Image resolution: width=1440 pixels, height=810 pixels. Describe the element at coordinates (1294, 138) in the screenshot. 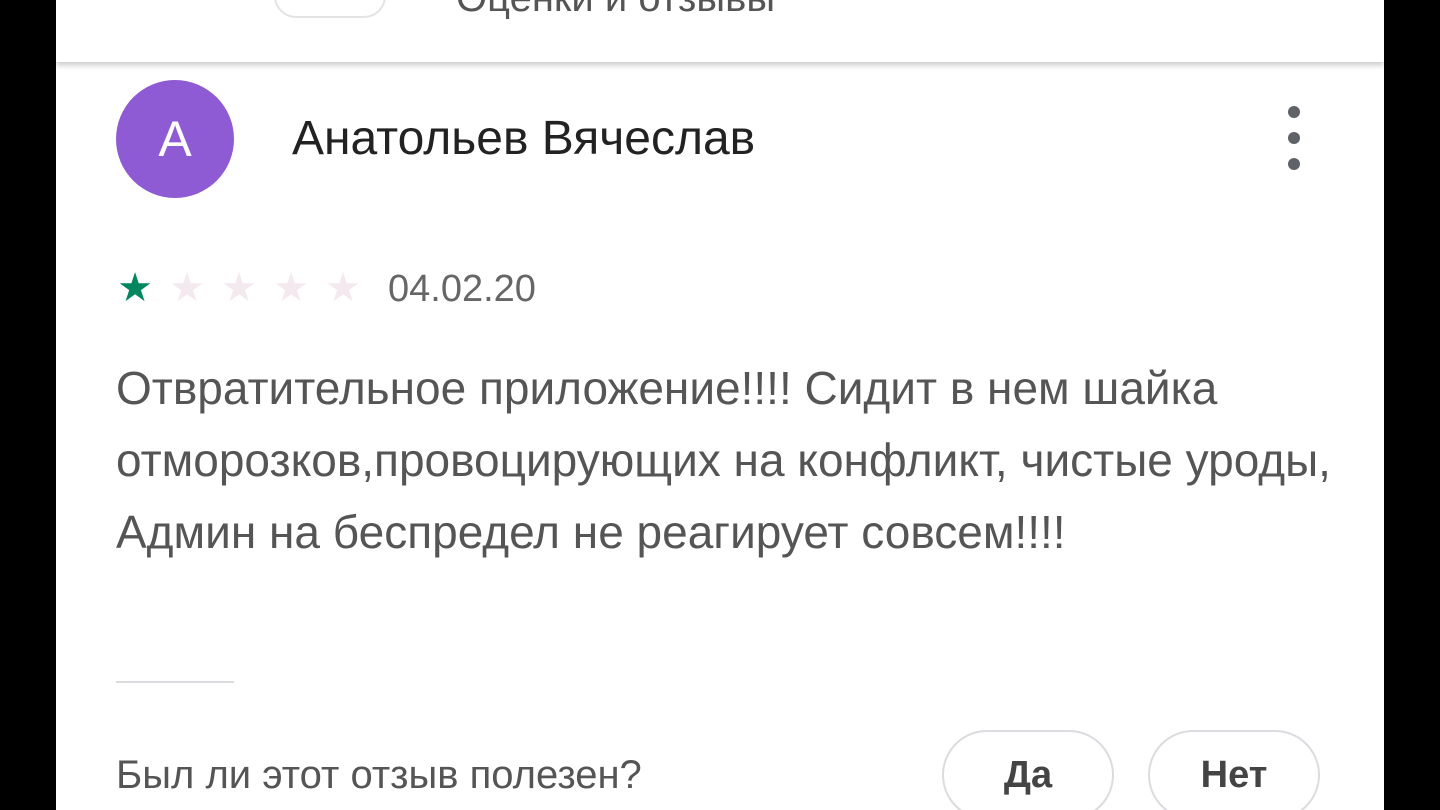

I see `more-options-icon` at that location.